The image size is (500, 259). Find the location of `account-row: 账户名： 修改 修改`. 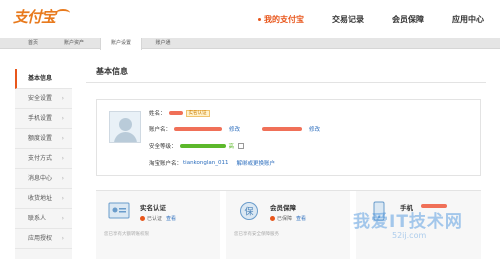

account-row: 账户名： 修改 修改 is located at coordinates (234, 129).